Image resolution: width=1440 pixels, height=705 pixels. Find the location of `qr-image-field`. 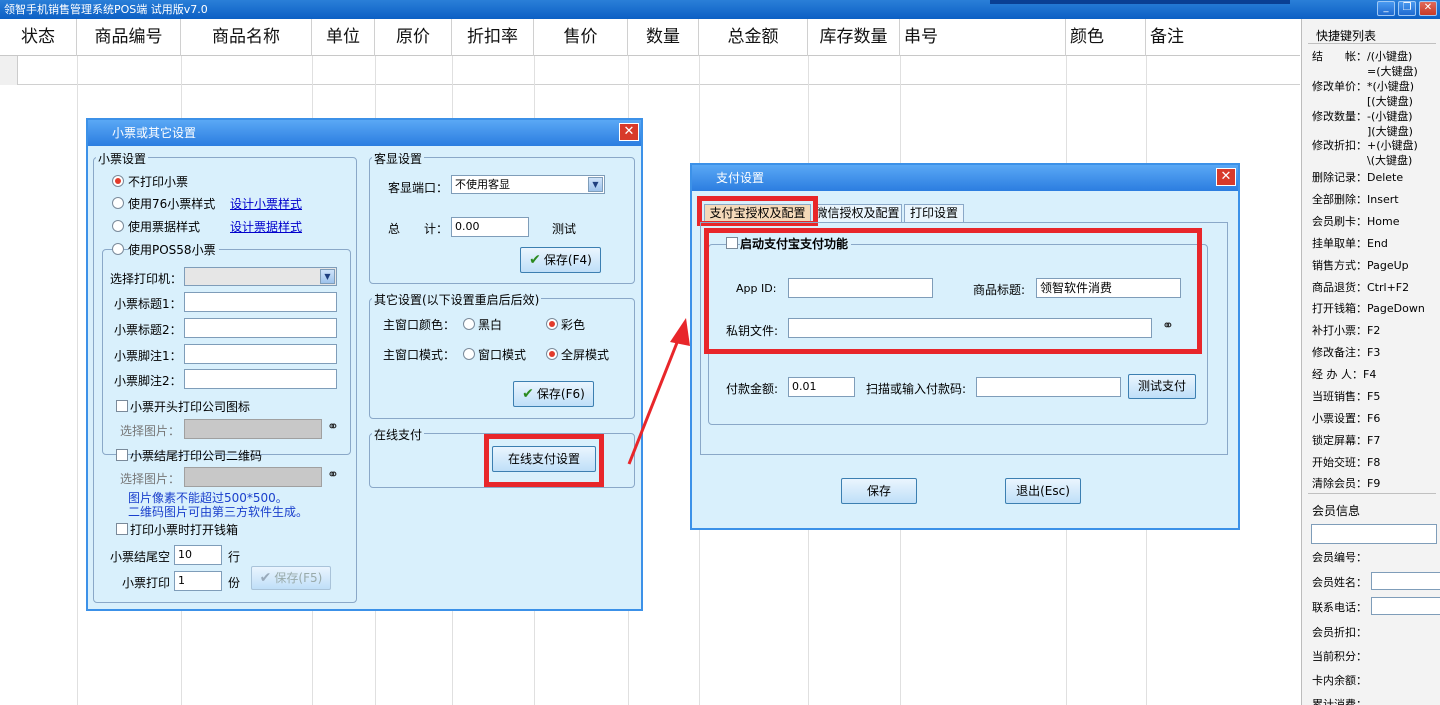

qr-image-field is located at coordinates (253, 477).